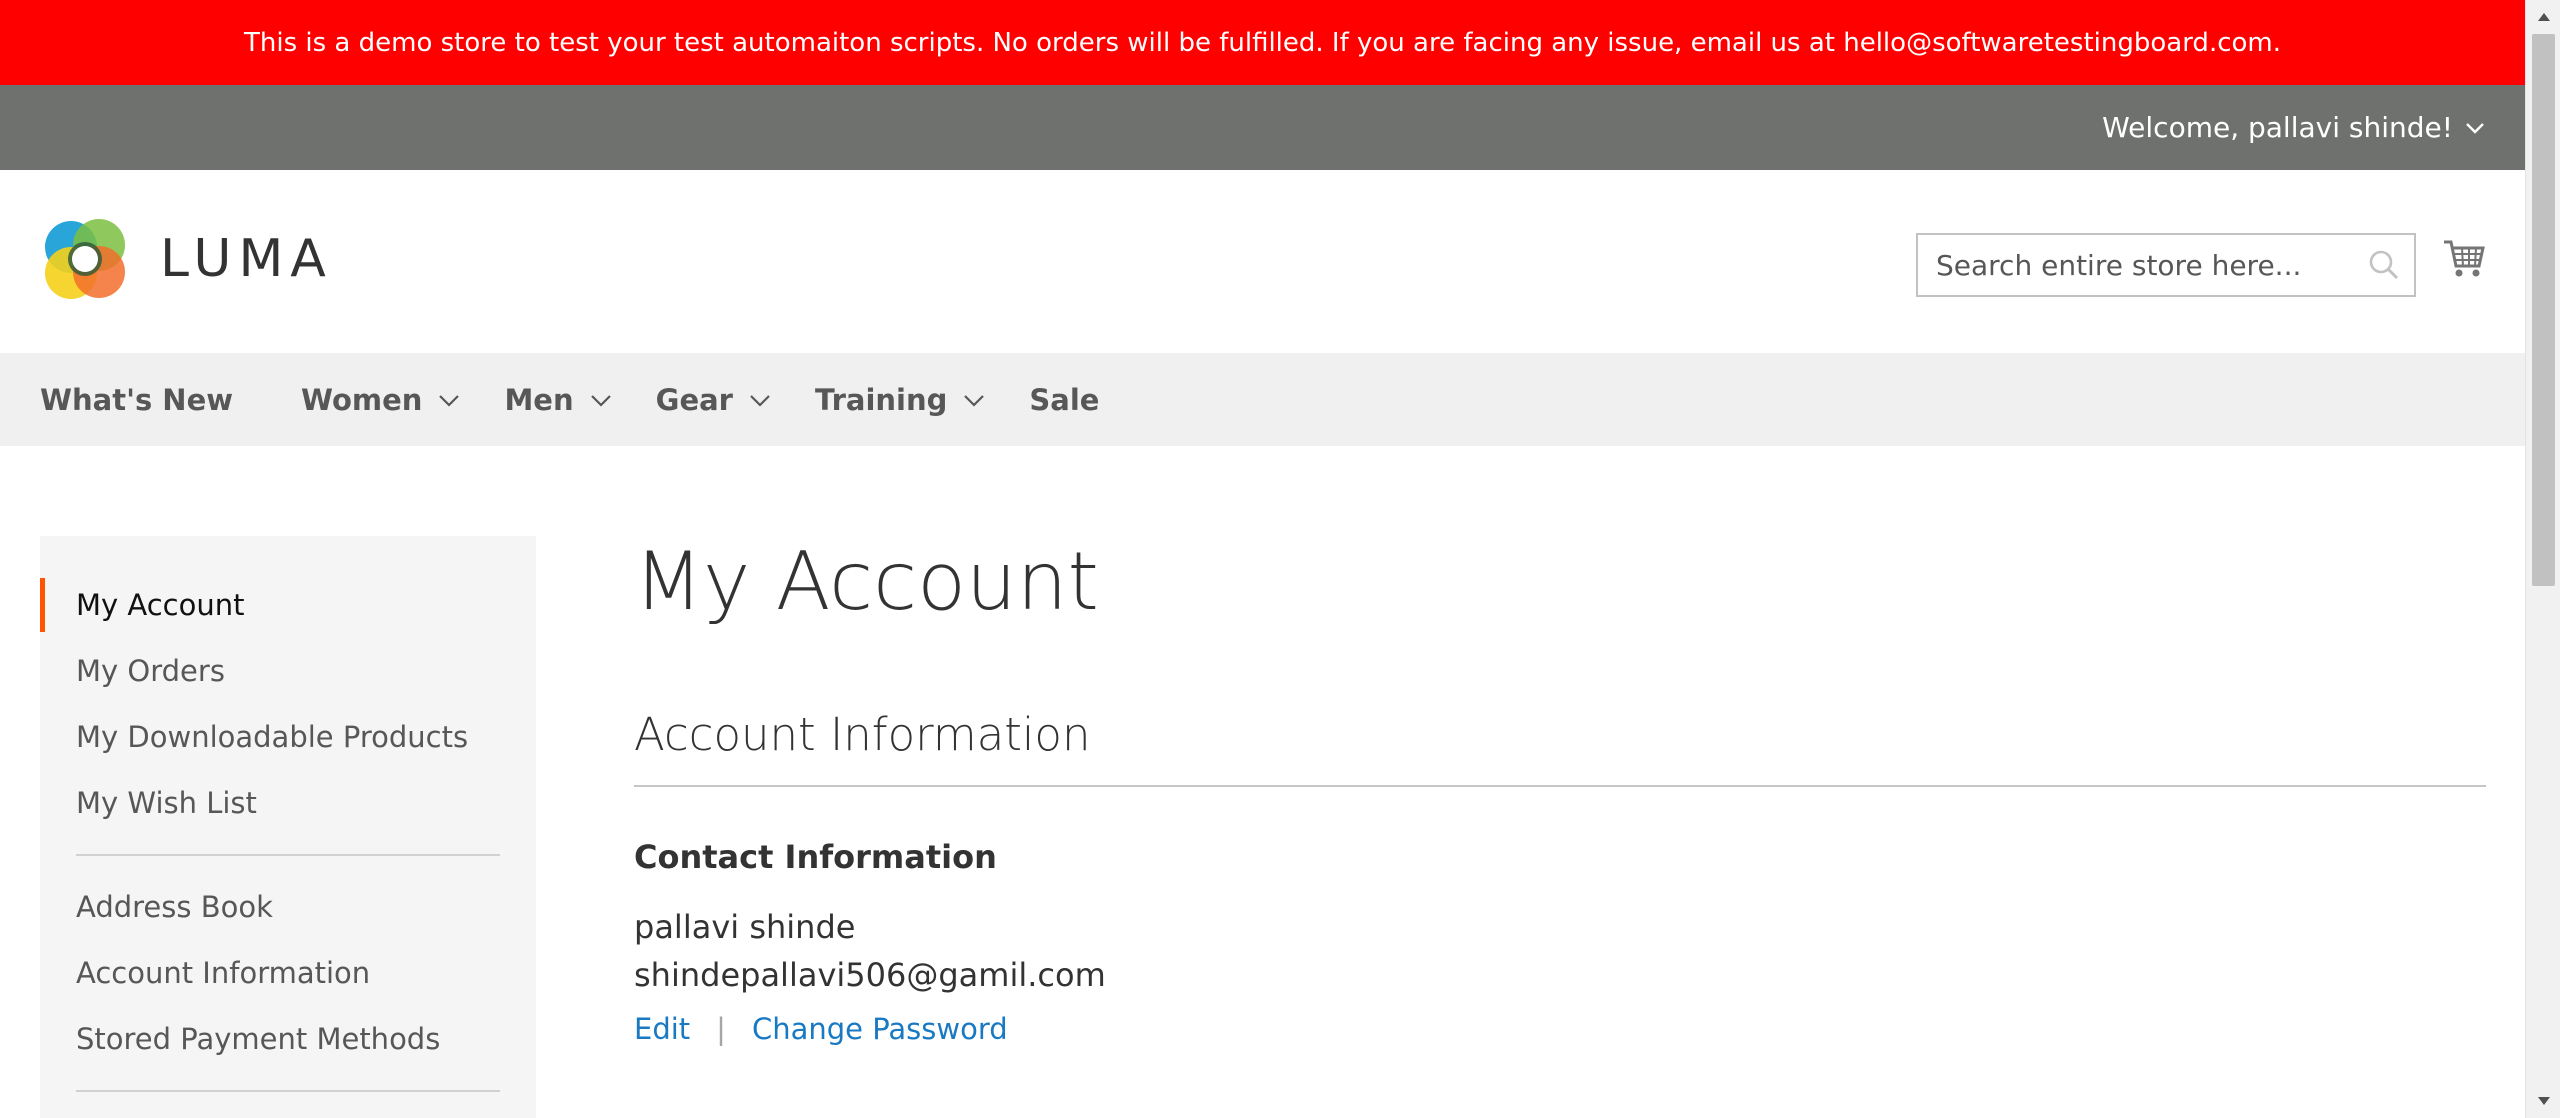 The image size is (2560, 1118). What do you see at coordinates (223, 973) in the screenshot?
I see `sidebar-item-label: Account Information` at bounding box center [223, 973].